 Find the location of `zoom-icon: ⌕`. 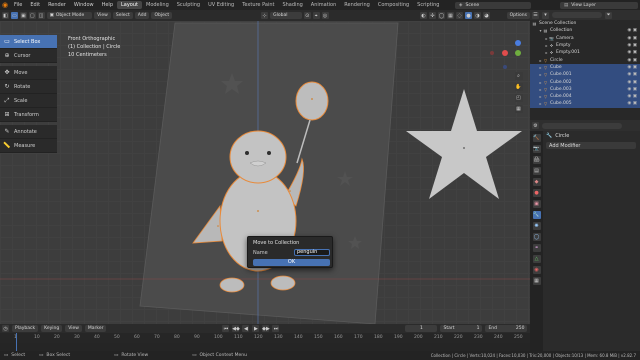

zoom-icon: ⌕ is located at coordinates (518, 76).